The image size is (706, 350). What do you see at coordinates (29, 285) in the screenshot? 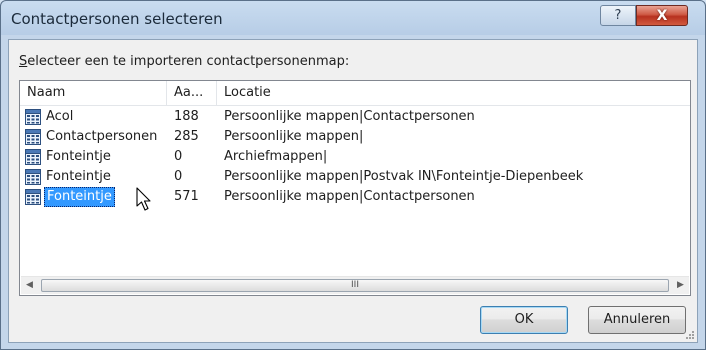
I see `scroll-left-icon: ◀` at bounding box center [29, 285].